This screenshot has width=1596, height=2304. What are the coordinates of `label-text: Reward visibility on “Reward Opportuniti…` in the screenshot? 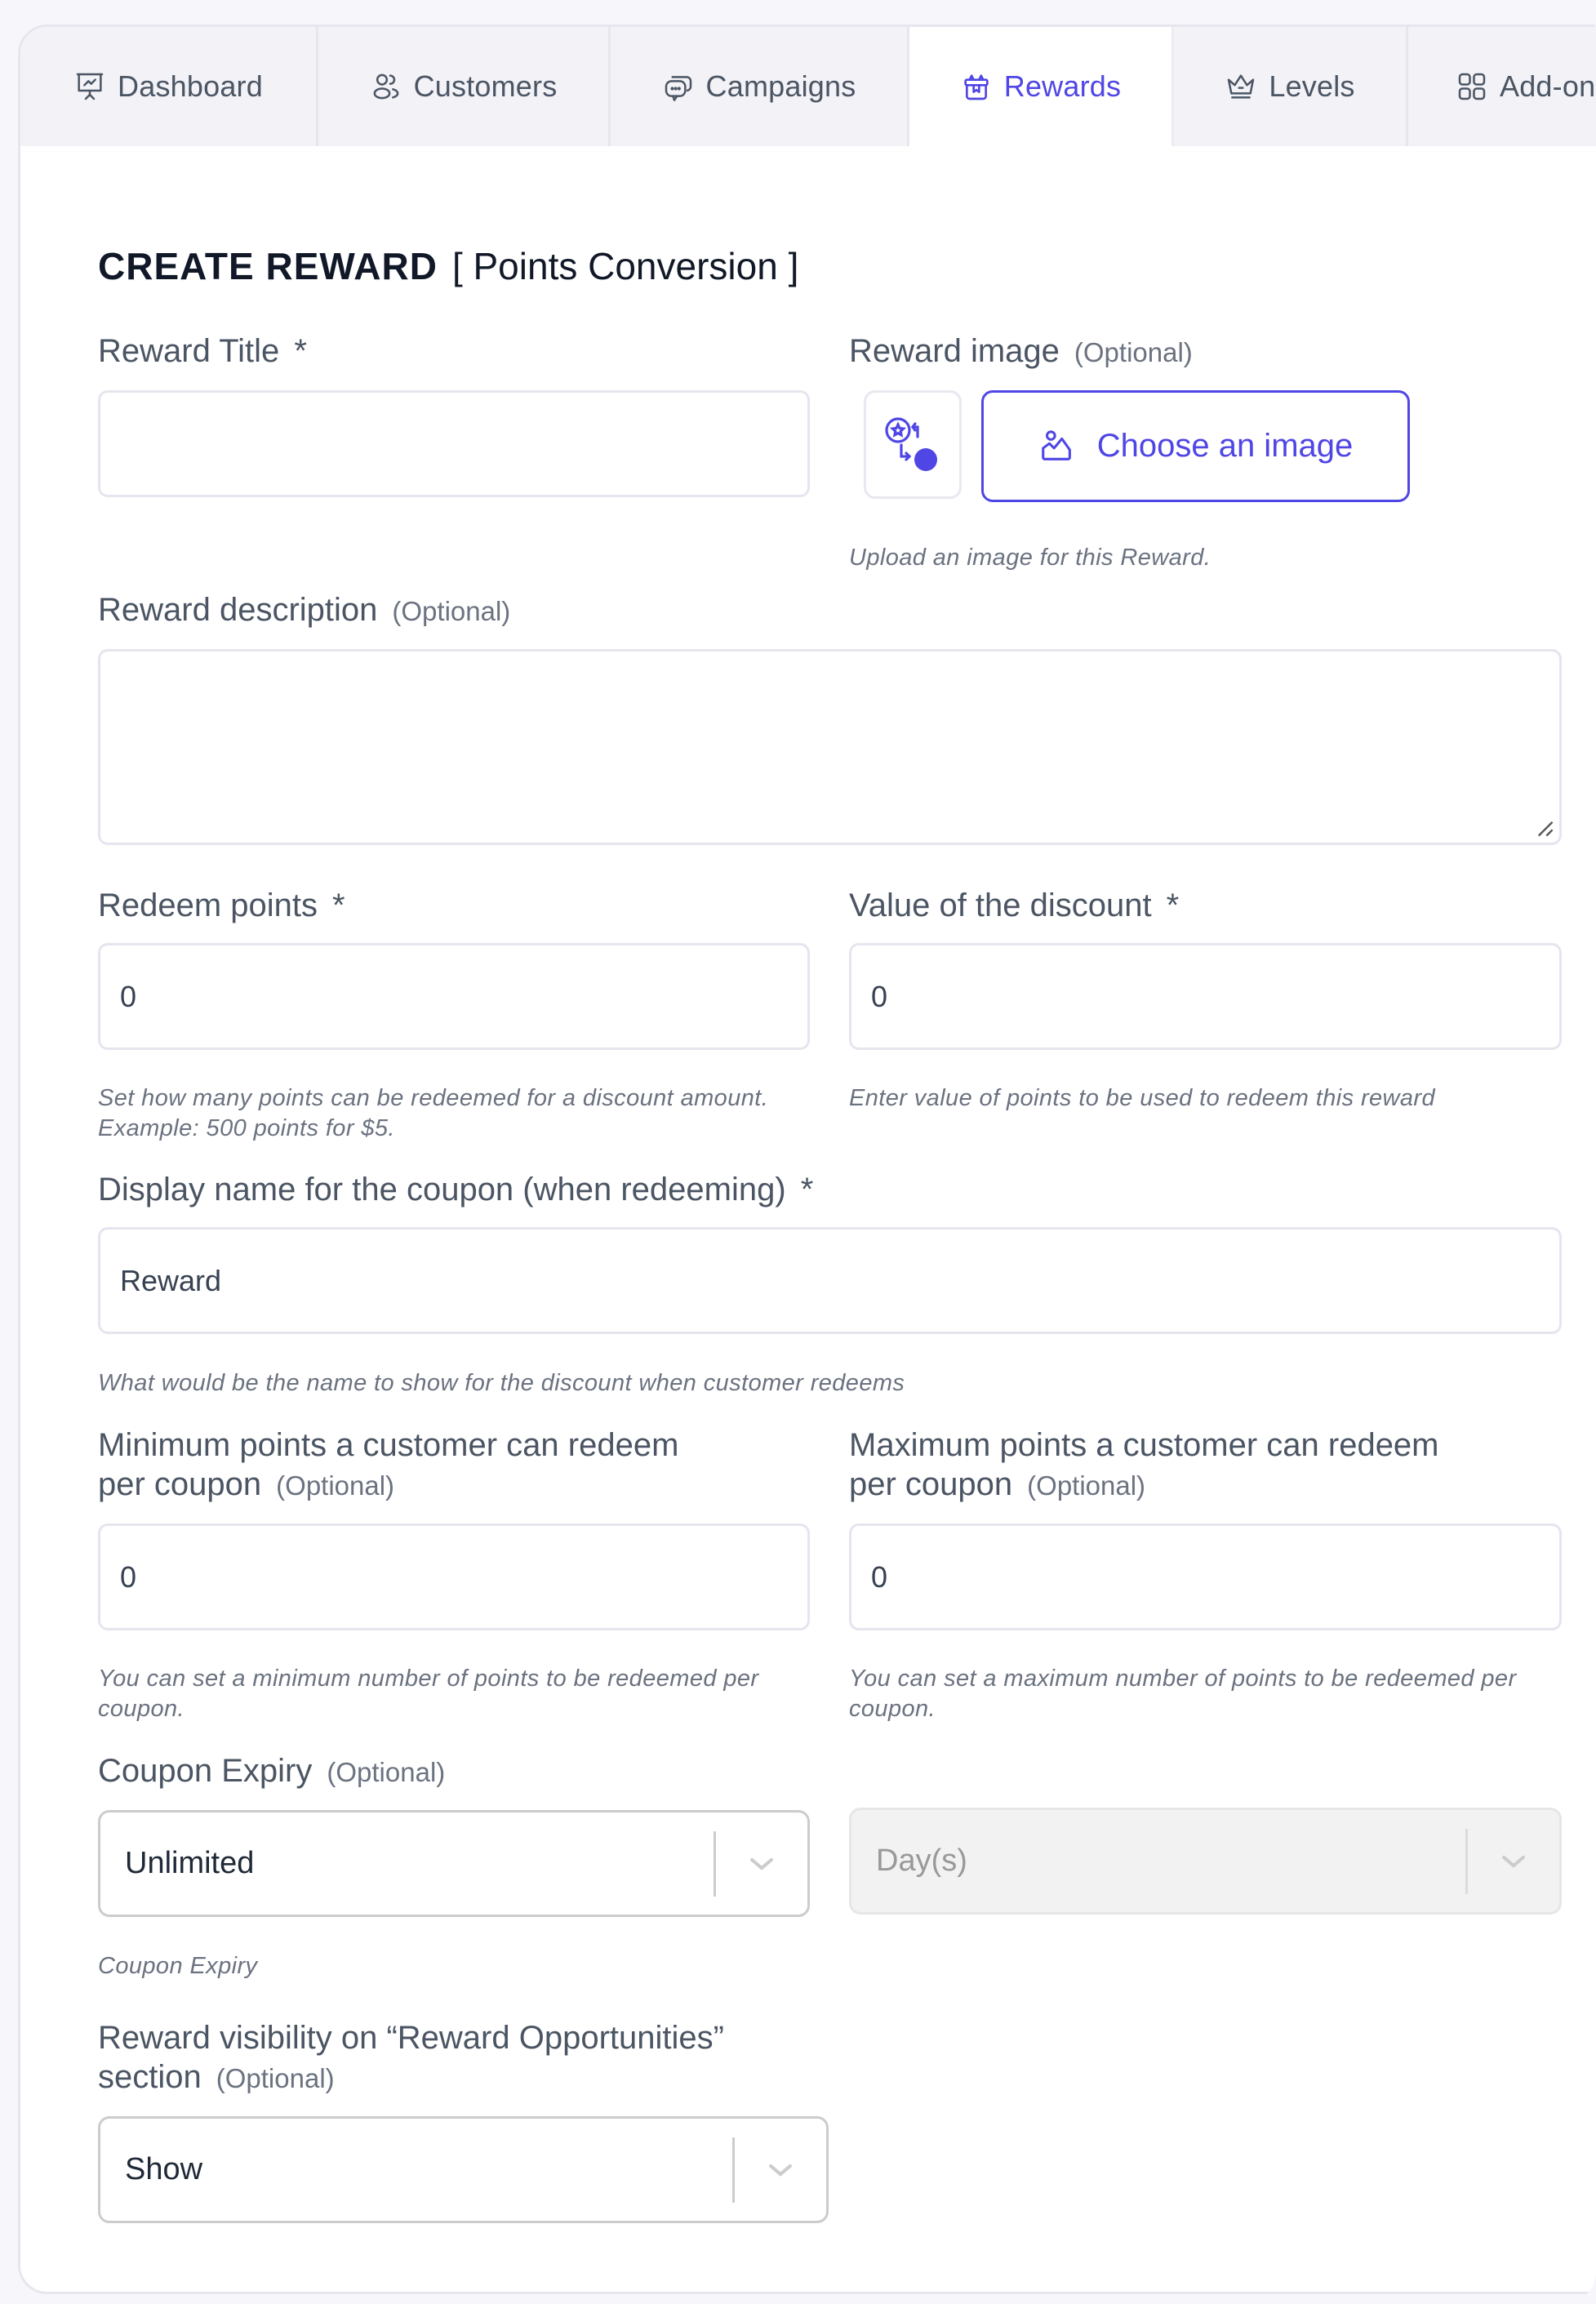 It's located at (411, 2038).